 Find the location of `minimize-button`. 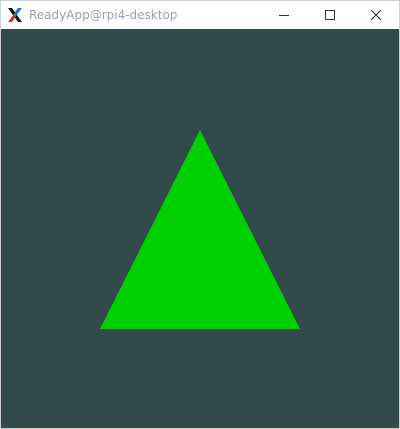

minimize-button is located at coordinates (284, 15).